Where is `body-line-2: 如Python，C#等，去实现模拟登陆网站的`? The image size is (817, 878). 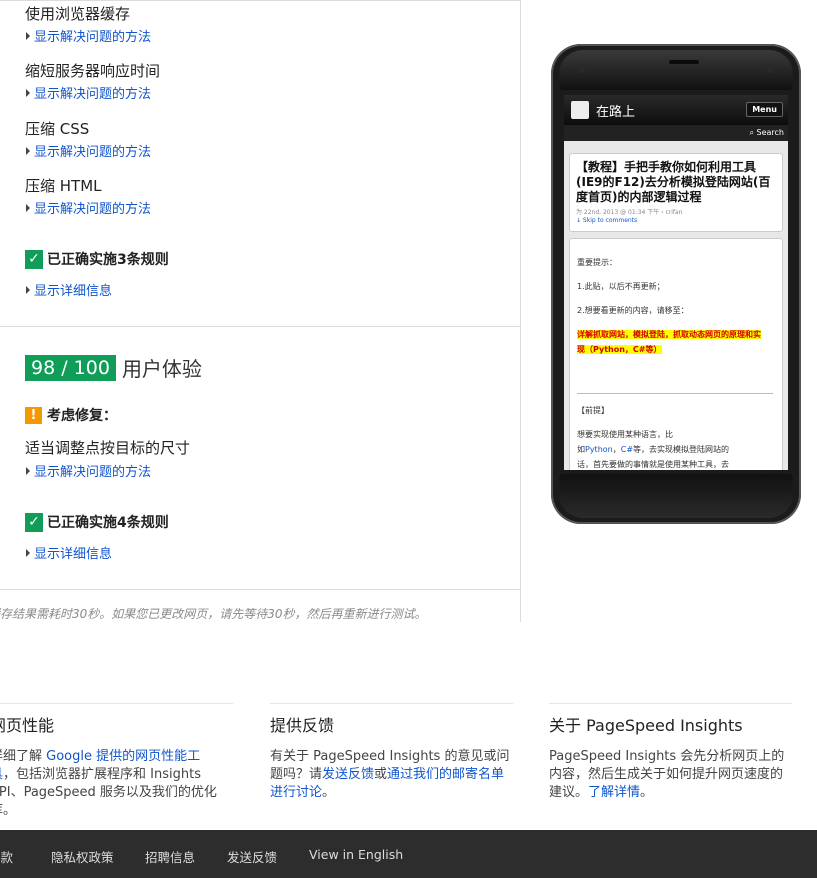
body-line-2: 如Python，C#等，去实现模拟登陆网站的 is located at coordinates (653, 449).